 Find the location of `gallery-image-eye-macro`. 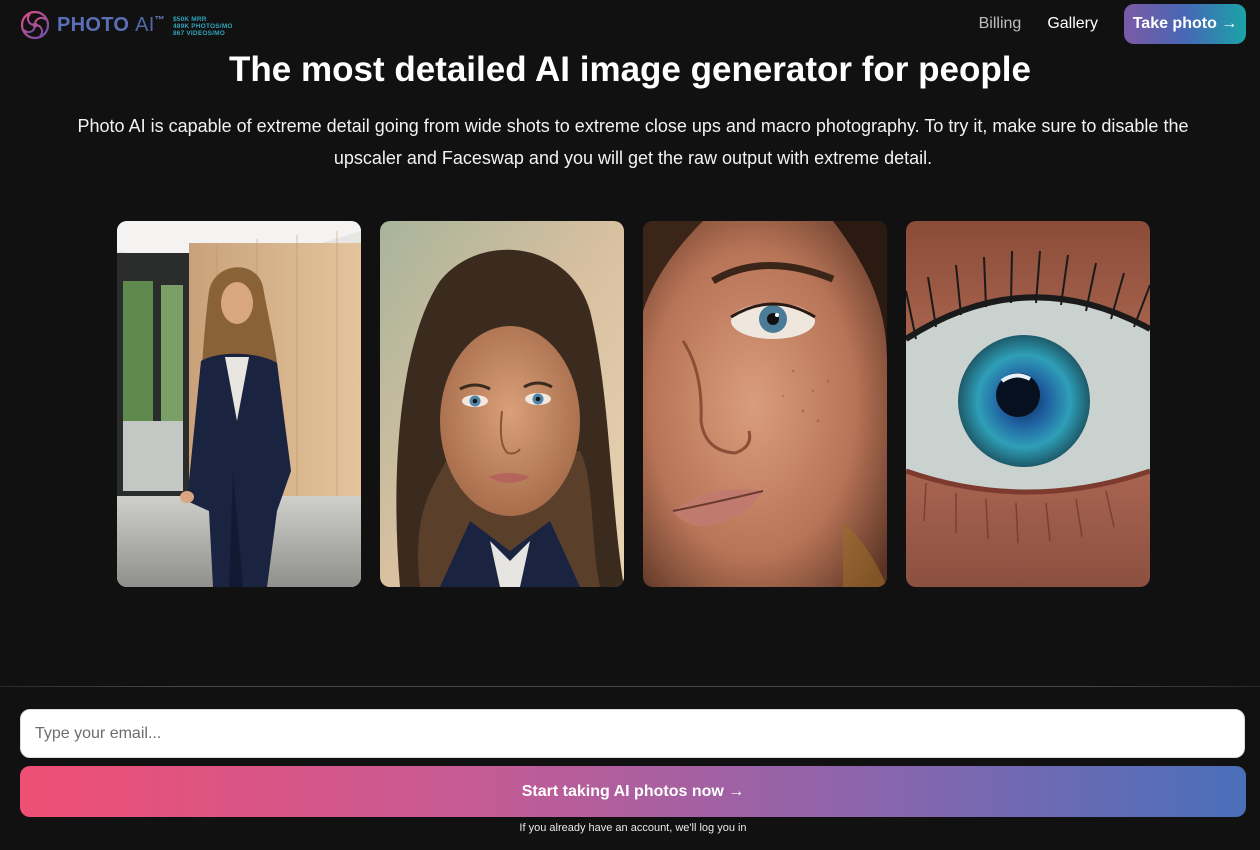

gallery-image-eye-macro is located at coordinates (1028, 404).